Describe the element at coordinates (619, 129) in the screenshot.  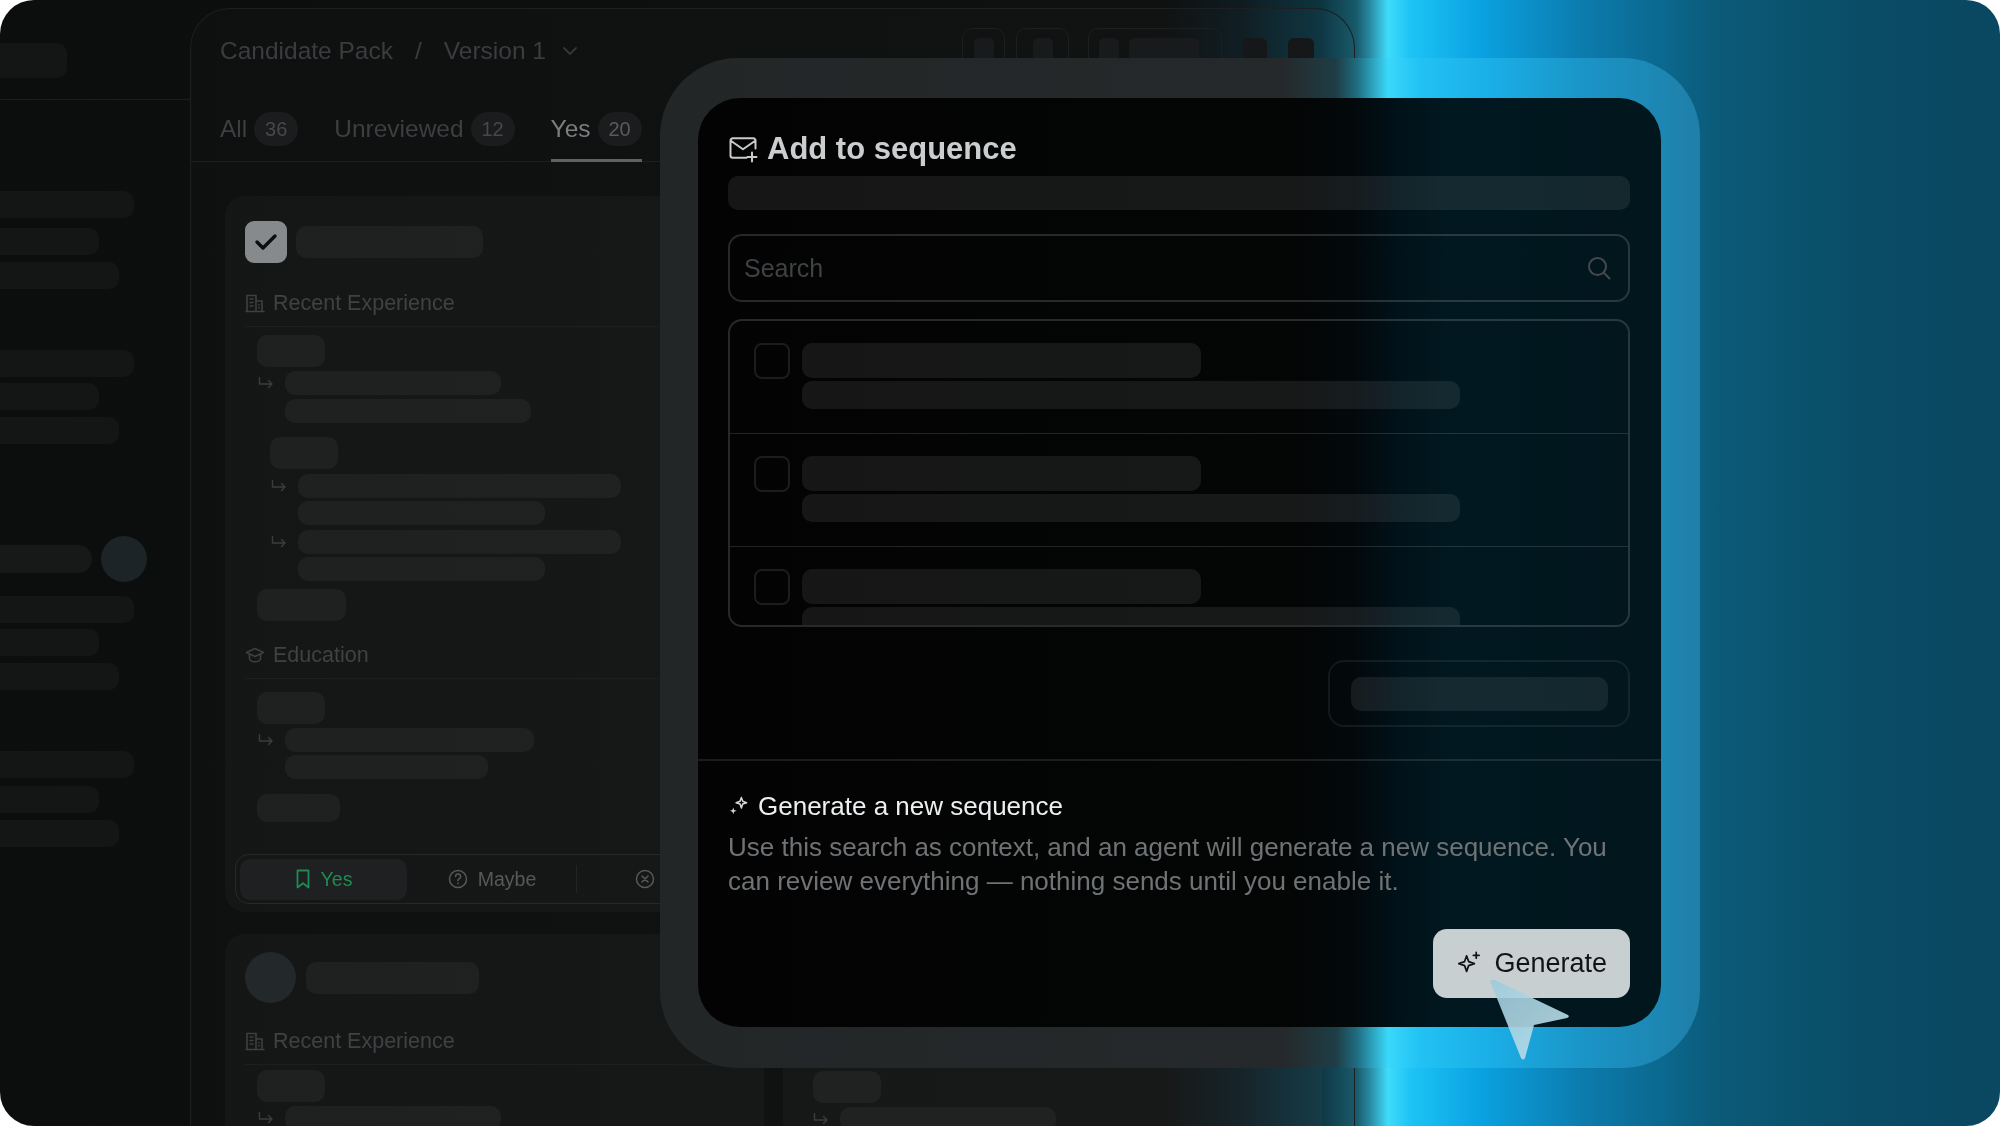
I see `count-badge: 20` at that location.